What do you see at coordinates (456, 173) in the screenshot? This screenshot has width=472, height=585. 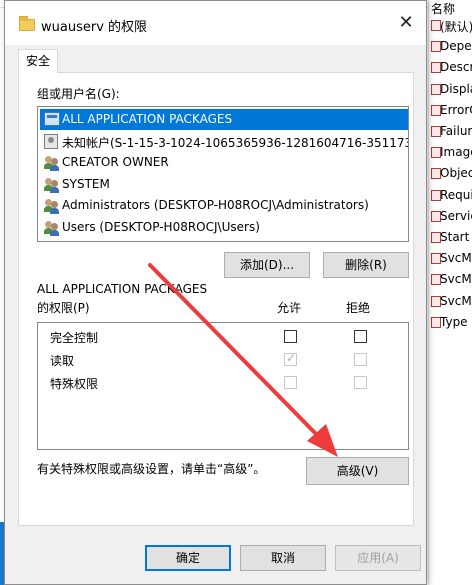 I see `background-value-name: Objec` at bounding box center [456, 173].